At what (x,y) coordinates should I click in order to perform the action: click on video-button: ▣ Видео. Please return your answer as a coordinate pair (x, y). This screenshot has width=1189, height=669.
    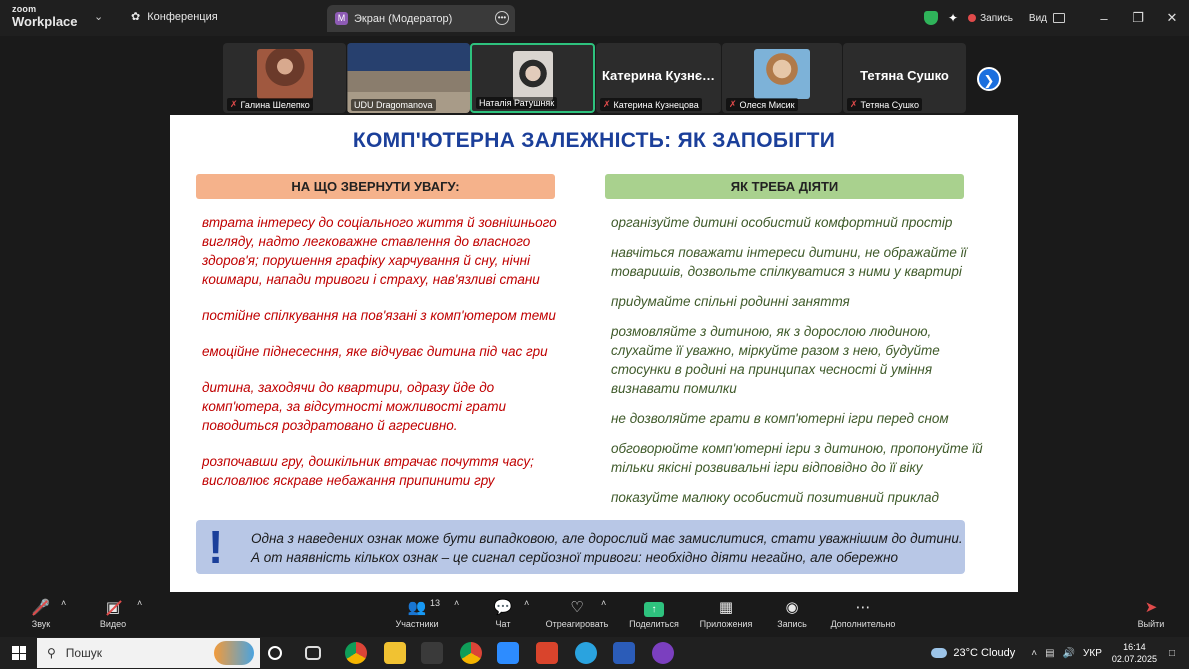
    Looking at the image, I should click on (113, 613).